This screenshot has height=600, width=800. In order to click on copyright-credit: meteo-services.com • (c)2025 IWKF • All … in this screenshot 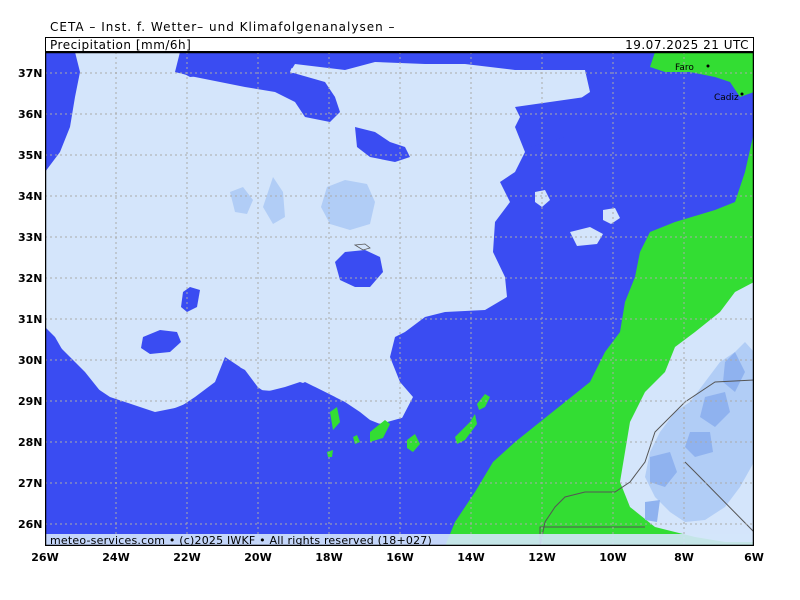, I will do `click(241, 540)`.